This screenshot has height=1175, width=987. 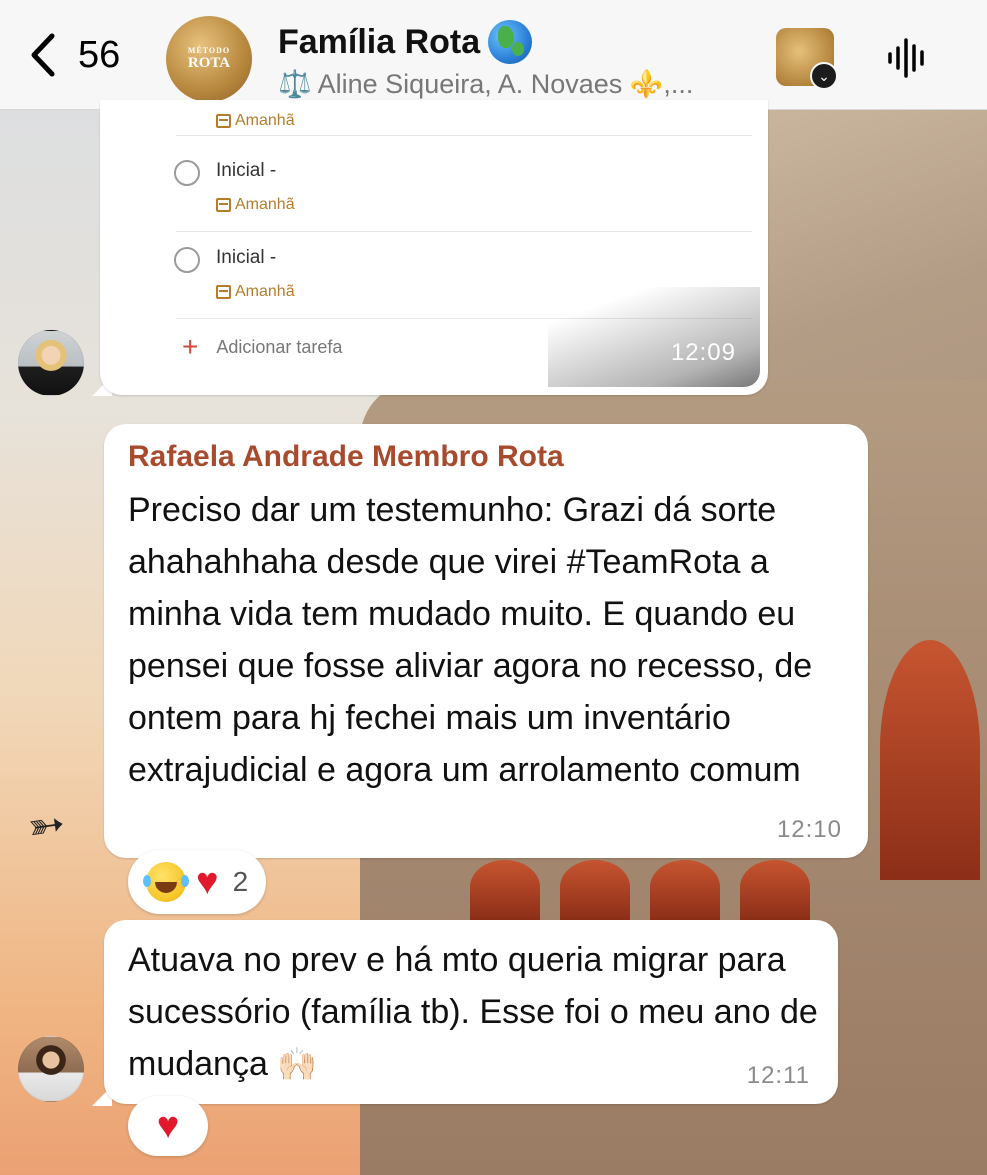 What do you see at coordinates (703, 352) in the screenshot?
I see `message-time: 12:09` at bounding box center [703, 352].